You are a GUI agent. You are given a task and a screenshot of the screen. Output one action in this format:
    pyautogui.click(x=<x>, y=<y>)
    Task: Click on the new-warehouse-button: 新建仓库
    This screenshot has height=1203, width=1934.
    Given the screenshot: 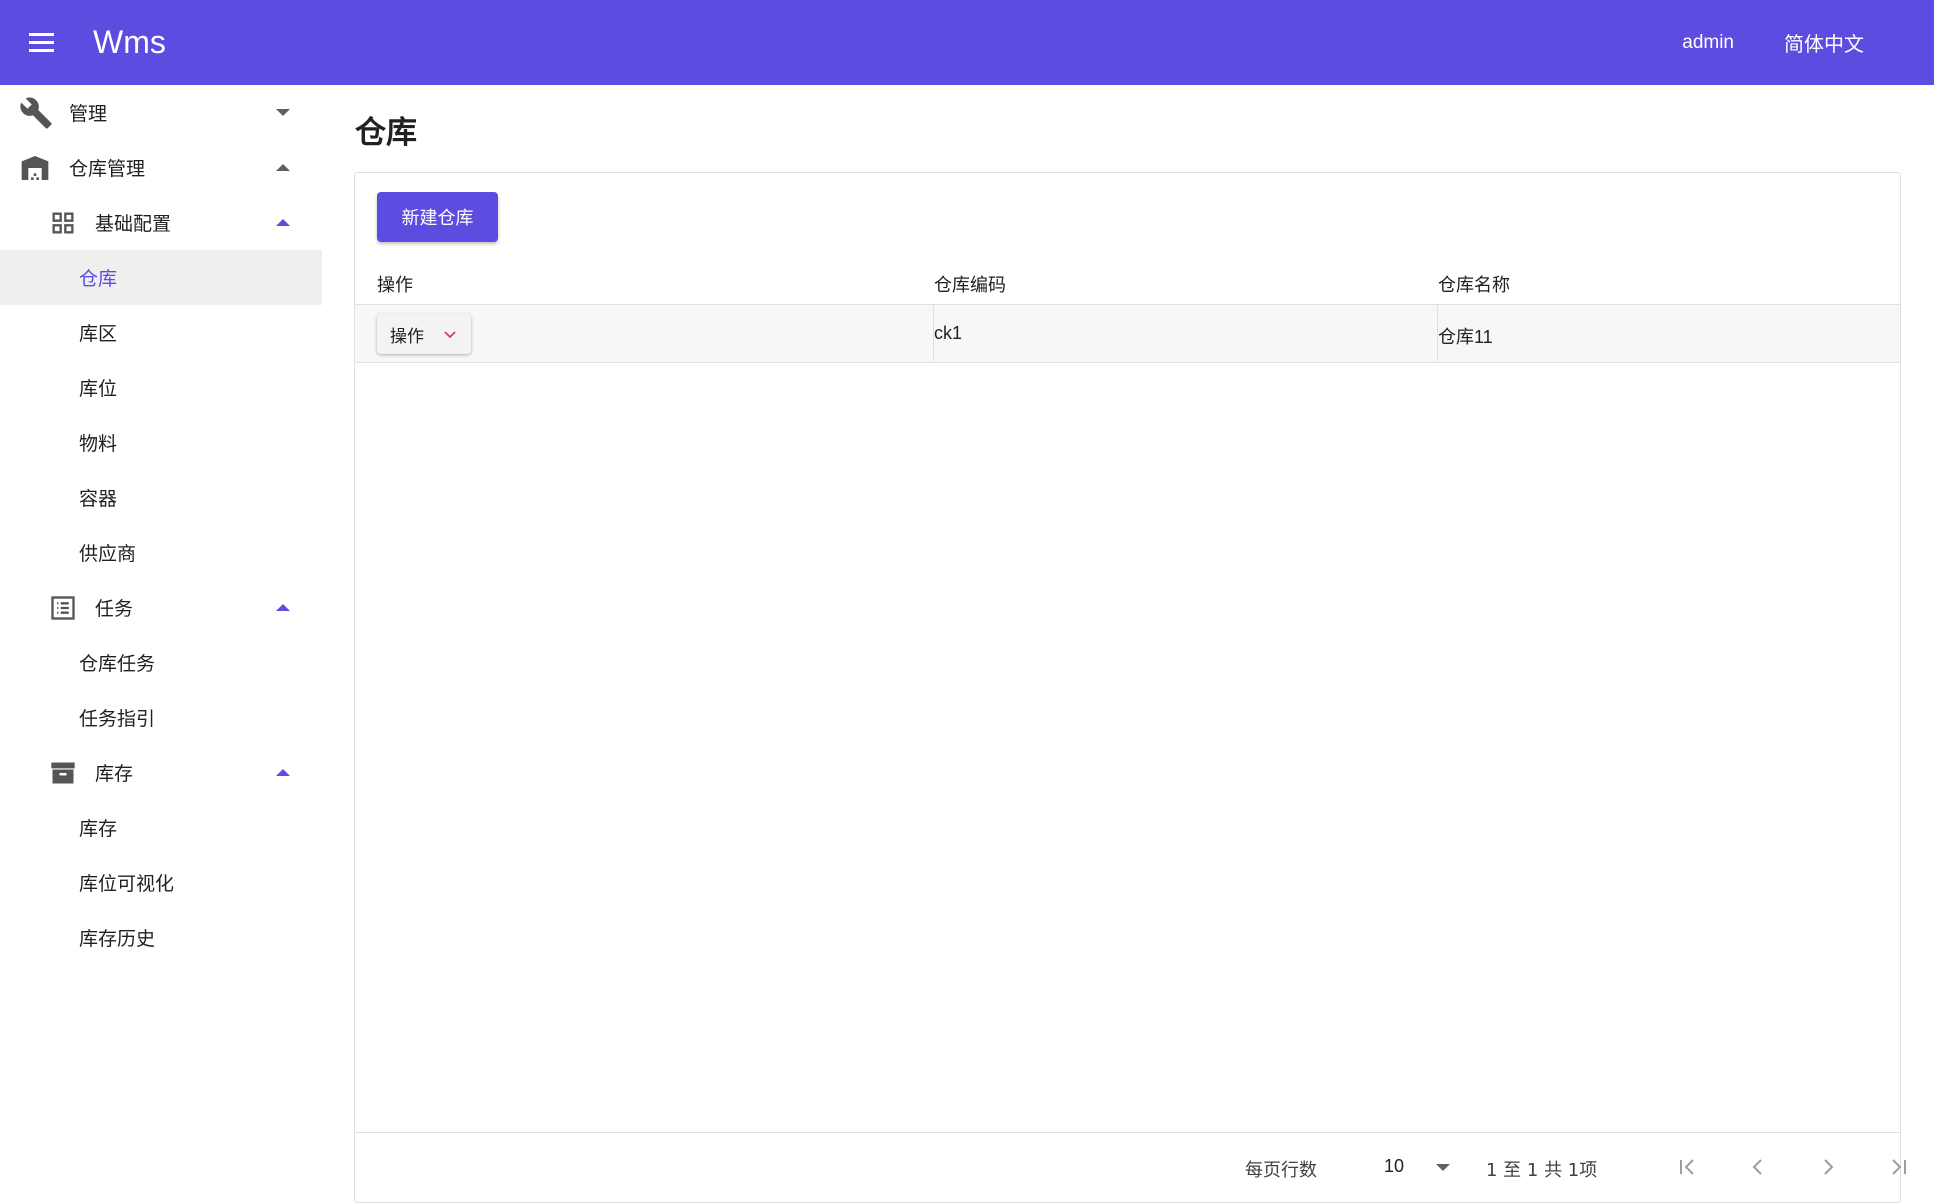 What is the action you would take?
    pyautogui.click(x=437, y=217)
    